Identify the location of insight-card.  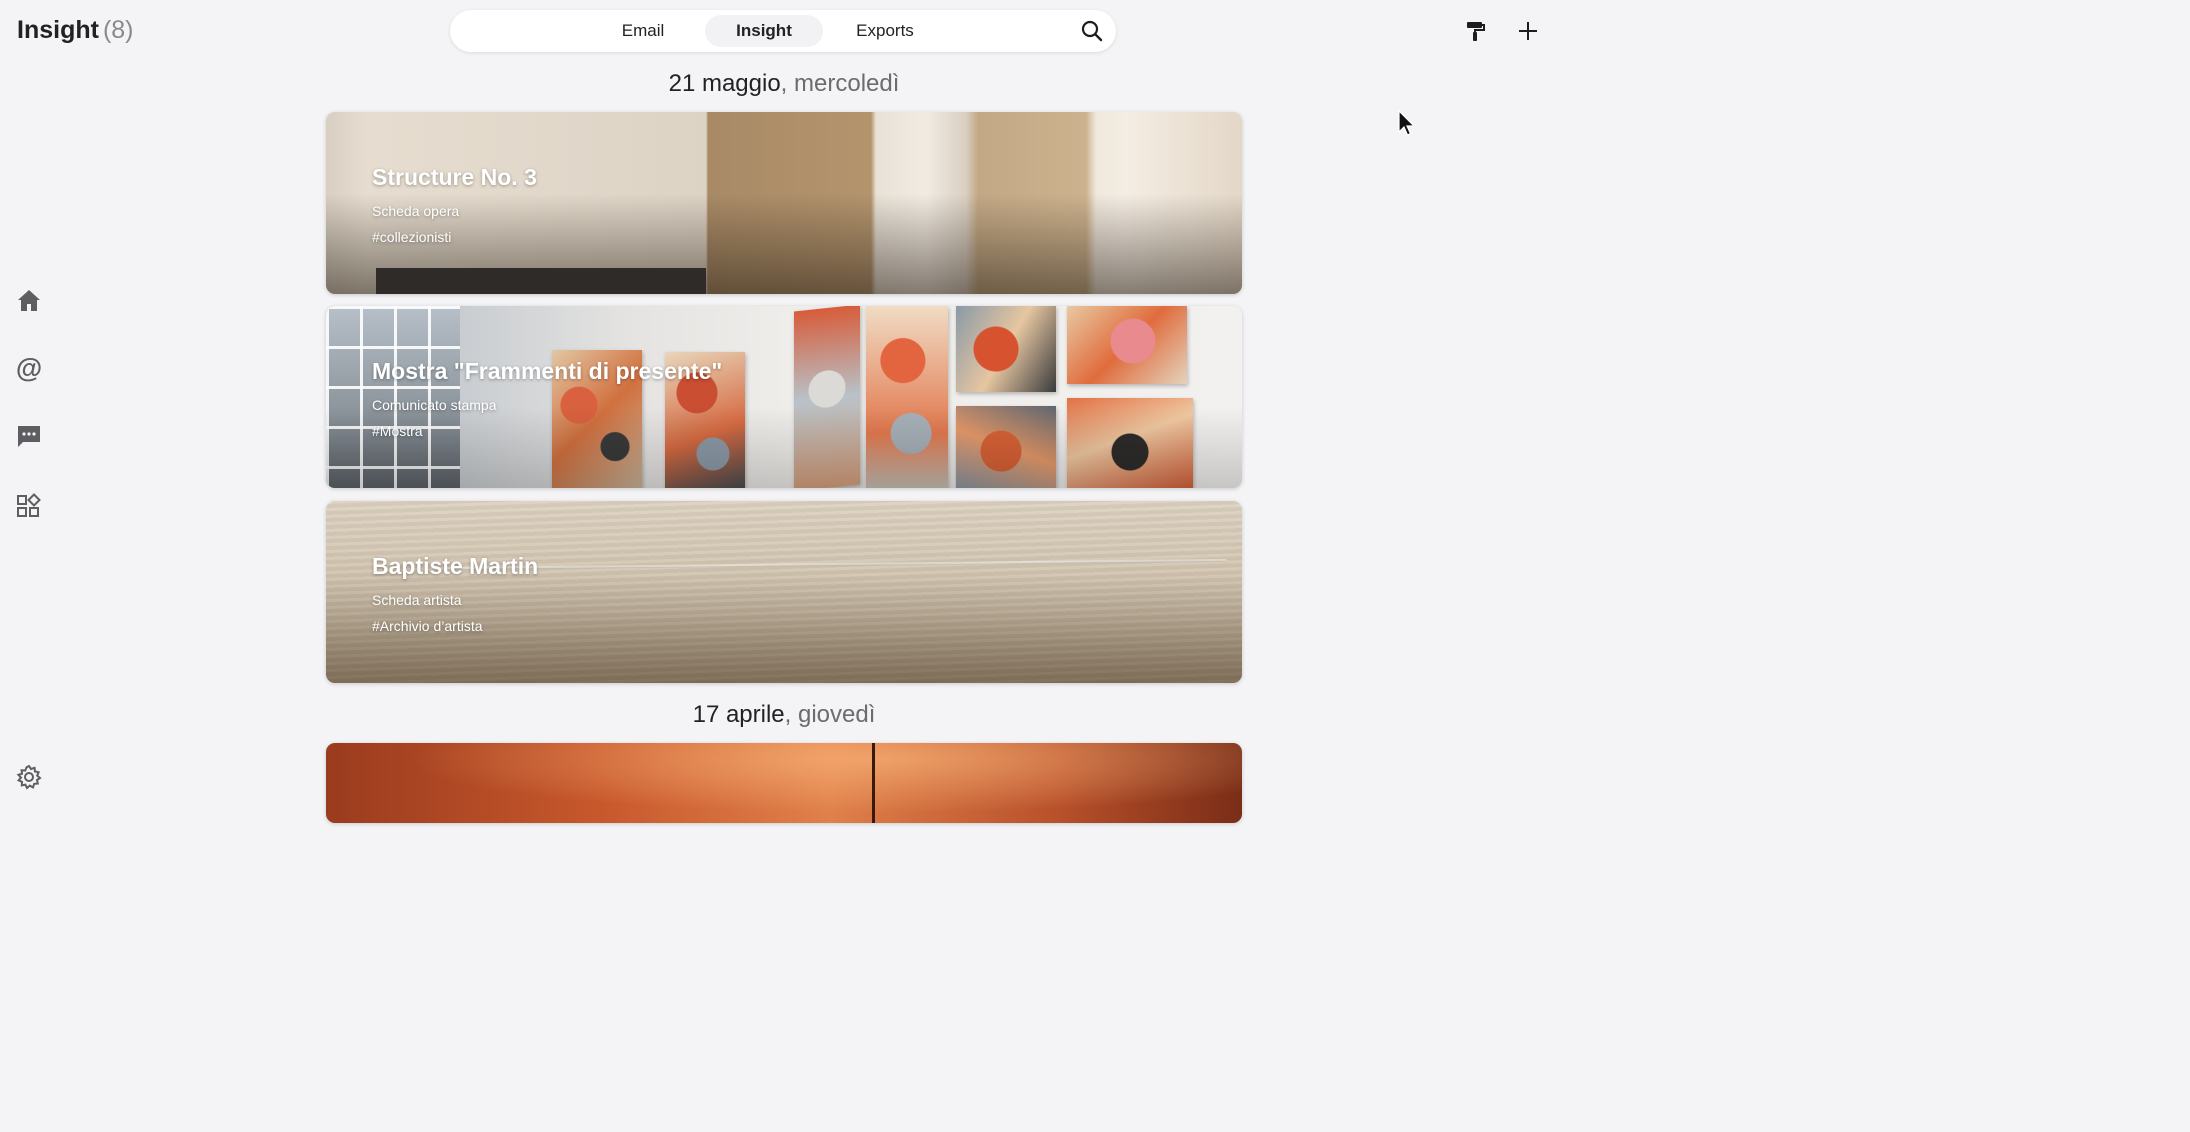
(784, 783).